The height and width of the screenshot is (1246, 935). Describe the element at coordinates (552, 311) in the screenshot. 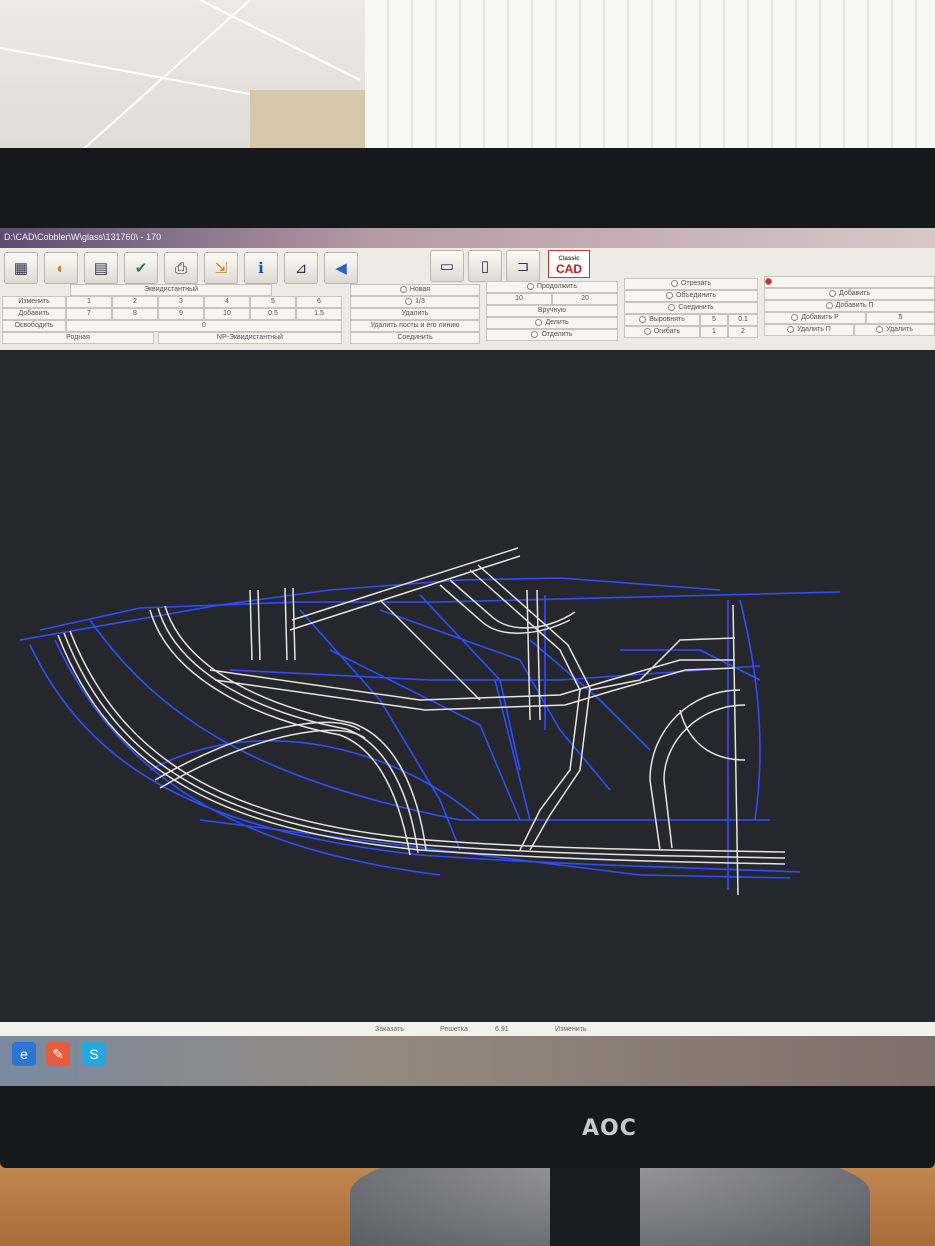

I see `manual-option: Вручную` at that location.